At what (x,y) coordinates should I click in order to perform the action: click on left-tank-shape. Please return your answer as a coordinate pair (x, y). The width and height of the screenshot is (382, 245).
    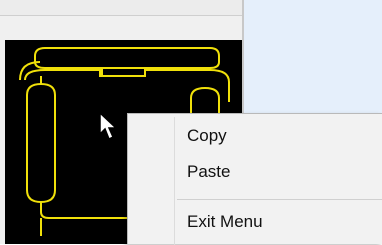
    Looking at the image, I should click on (41, 143).